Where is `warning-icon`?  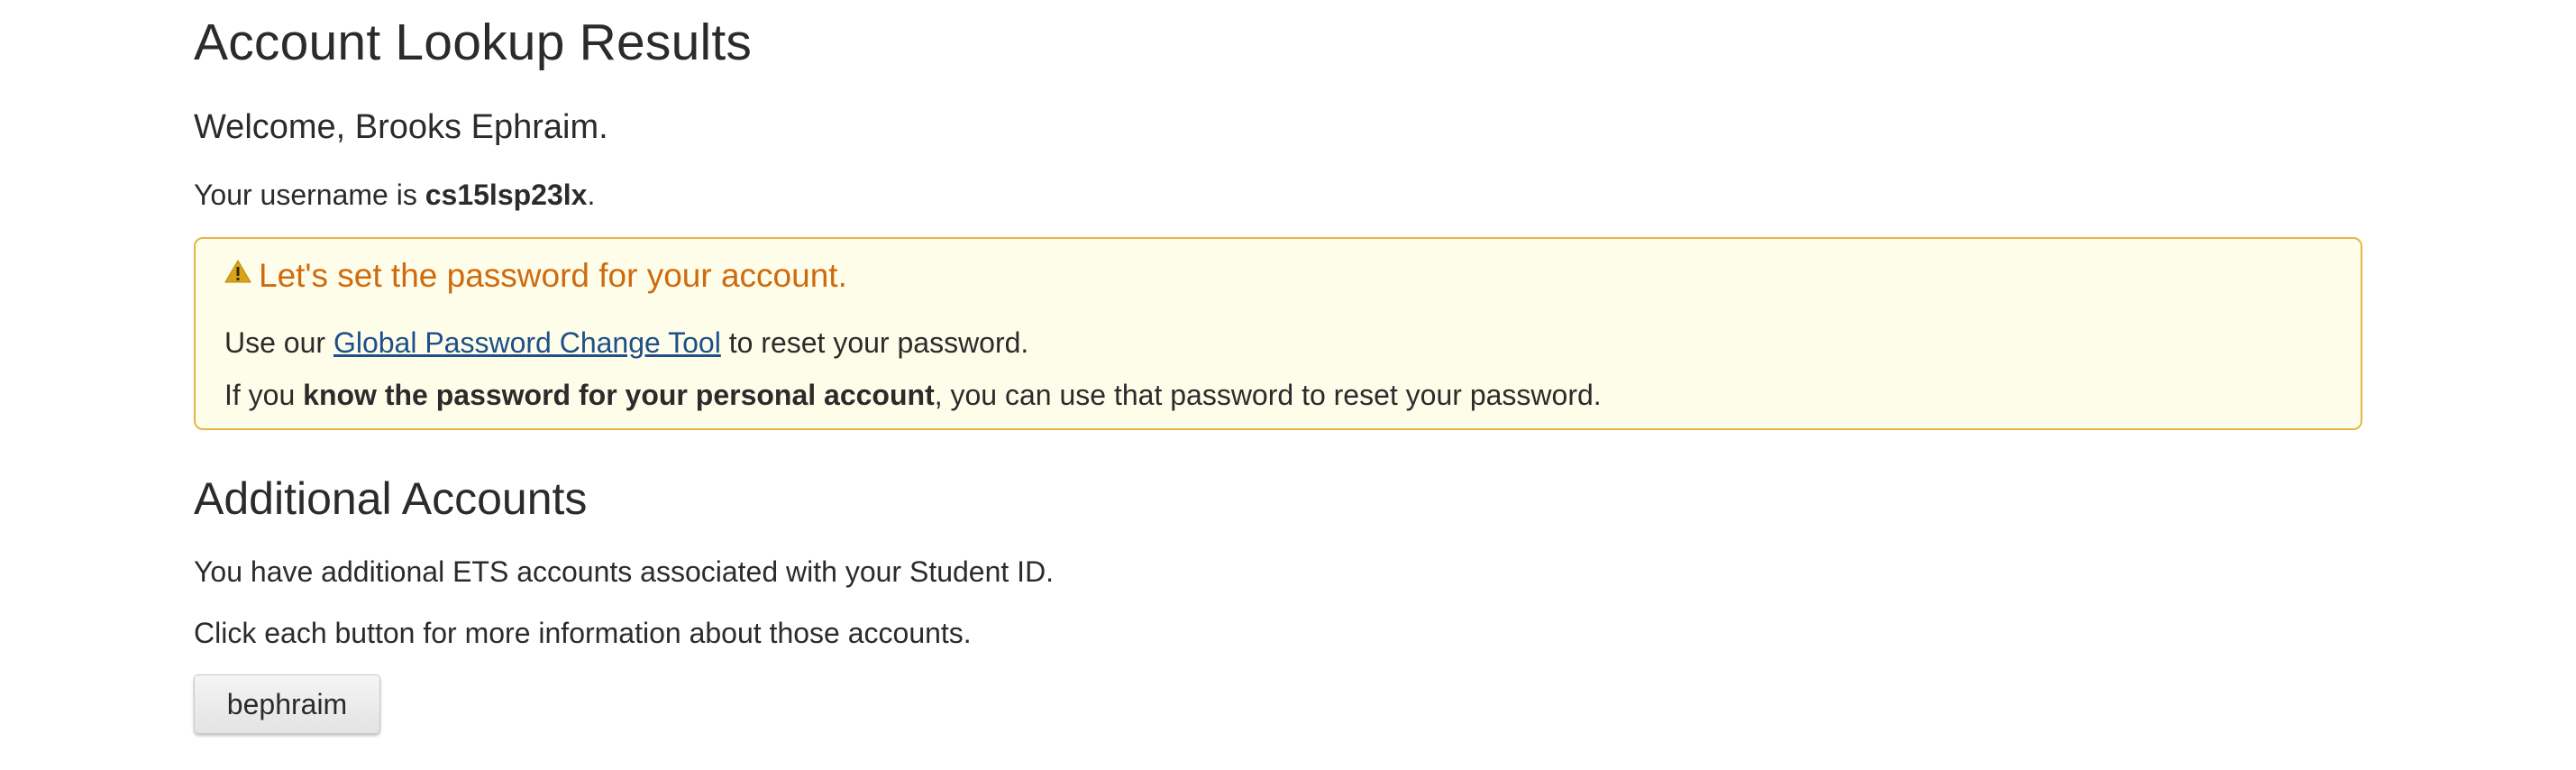 warning-icon is located at coordinates (237, 271).